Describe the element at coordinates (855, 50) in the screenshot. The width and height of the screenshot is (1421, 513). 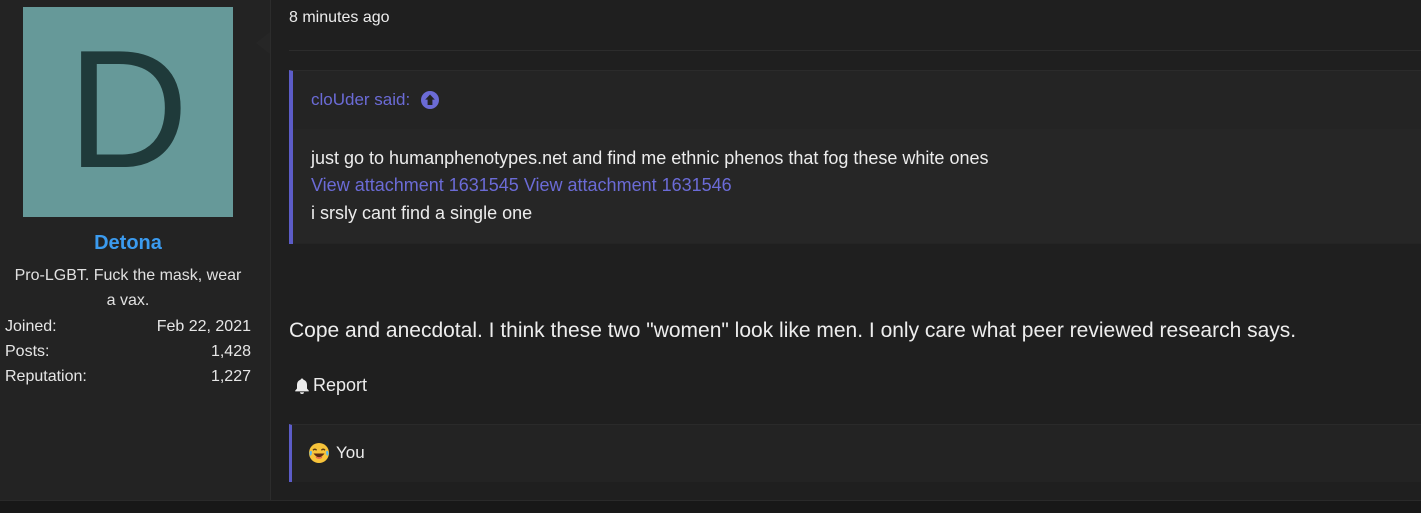
I see `divider` at that location.